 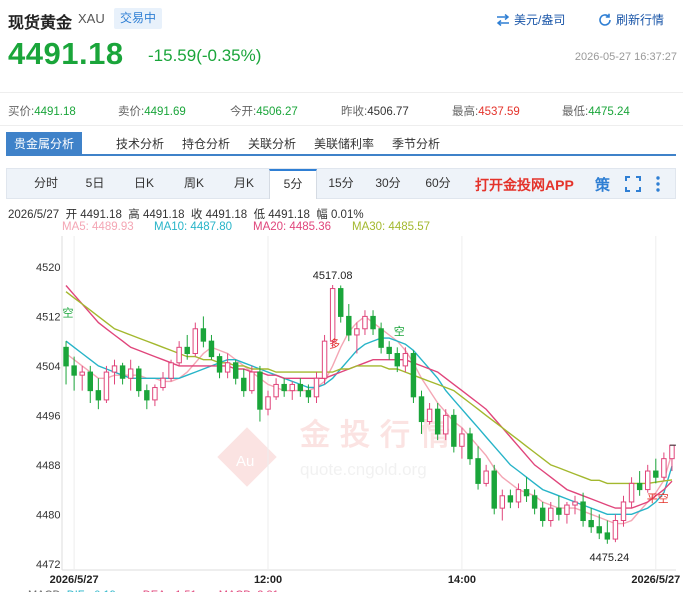 I want to click on watermark-logo: Au, so click(x=245, y=461).